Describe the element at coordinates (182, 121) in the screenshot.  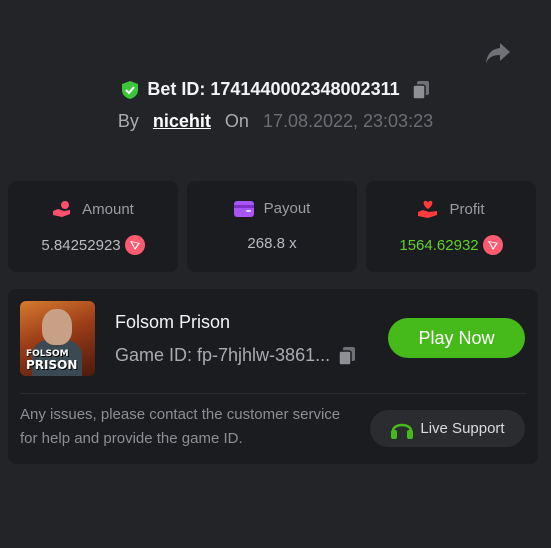
I see `username-link: nicehit` at that location.